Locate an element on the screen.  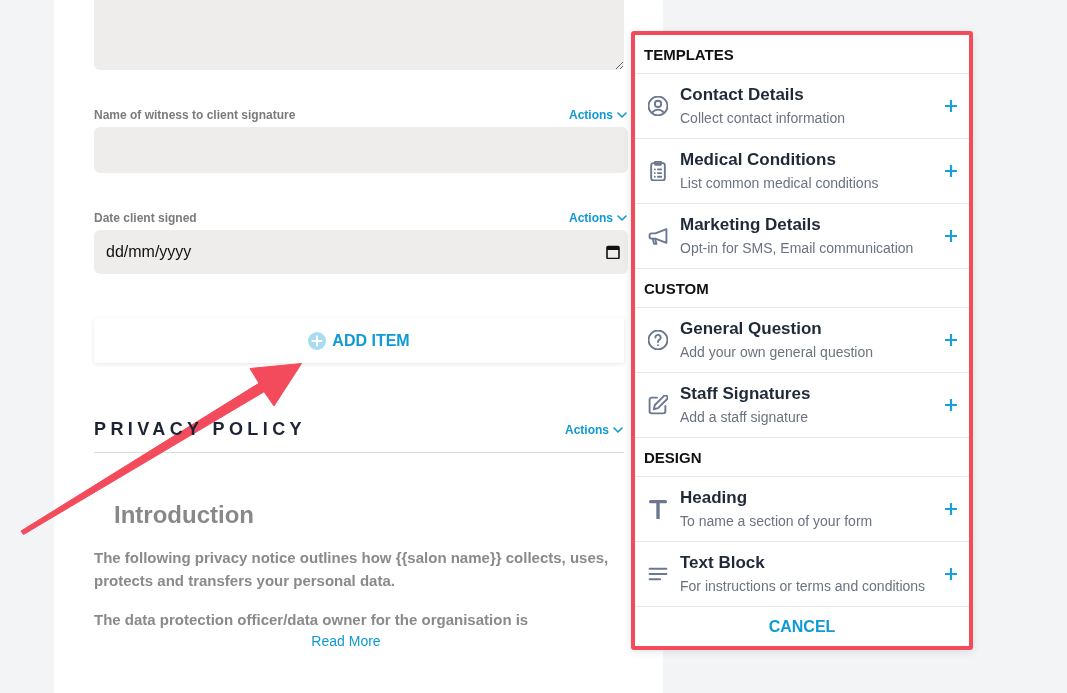
item-description: Collect contact information is located at coordinates (762, 118).